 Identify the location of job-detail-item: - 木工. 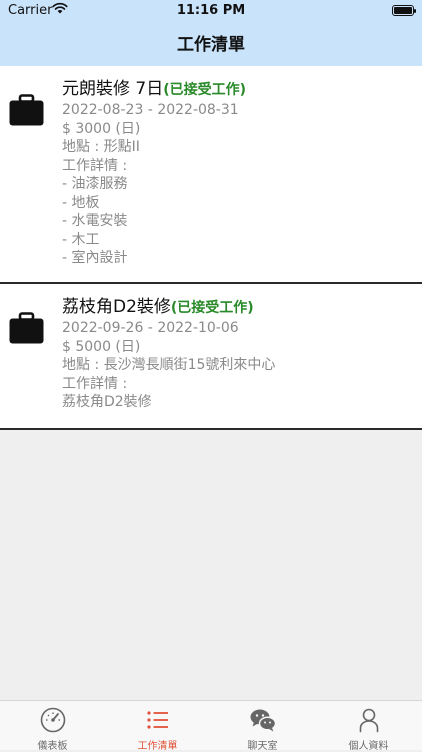
(81, 239).